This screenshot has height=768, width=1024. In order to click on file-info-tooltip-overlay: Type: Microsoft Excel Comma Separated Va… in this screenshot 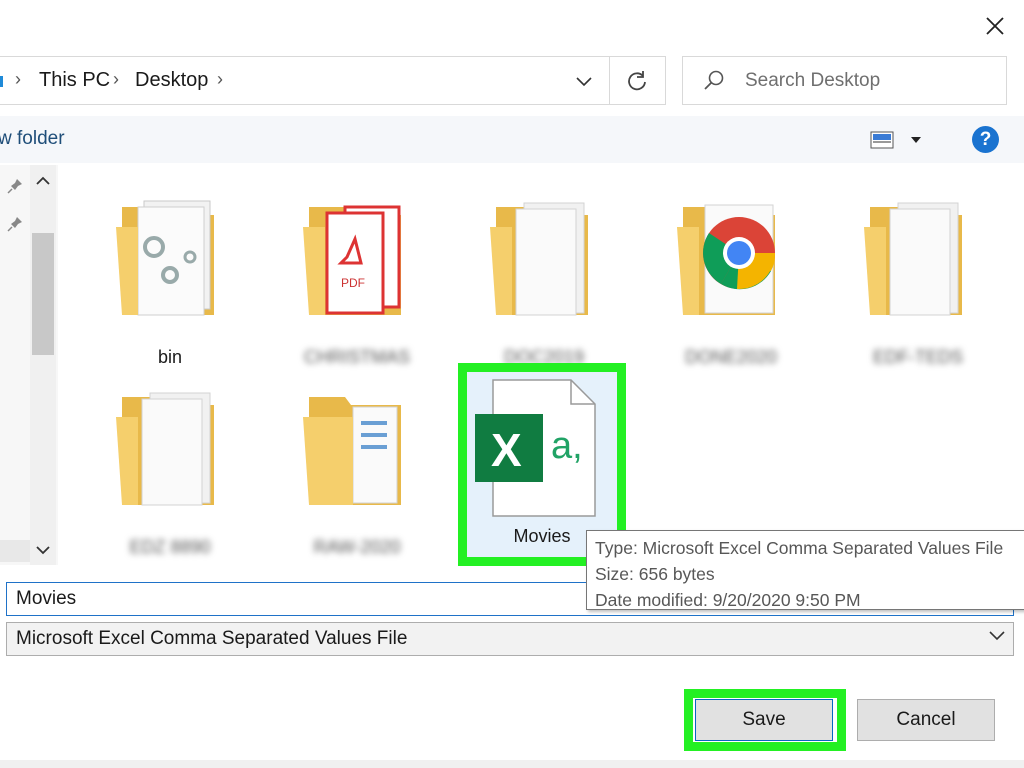, I will do `click(805, 570)`.